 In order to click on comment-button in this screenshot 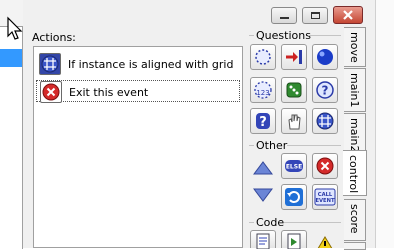, I will do `click(325, 244)`.